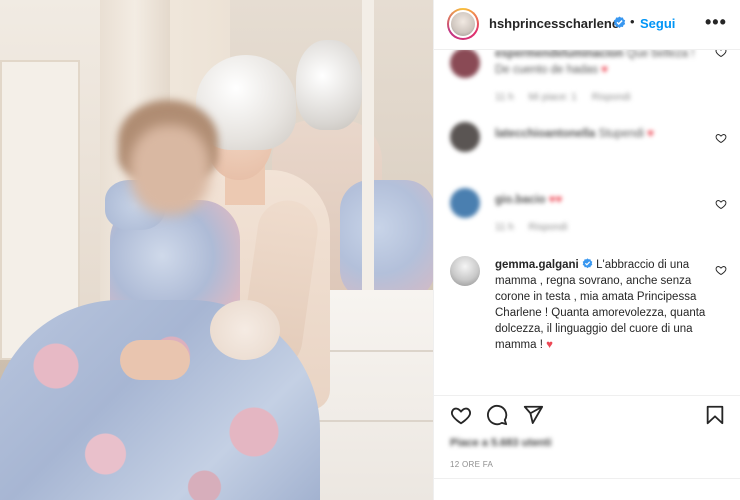 This screenshot has height=500, width=740. Describe the element at coordinates (329, 85) in the screenshot. I see `mirror-reflection-hair` at that location.